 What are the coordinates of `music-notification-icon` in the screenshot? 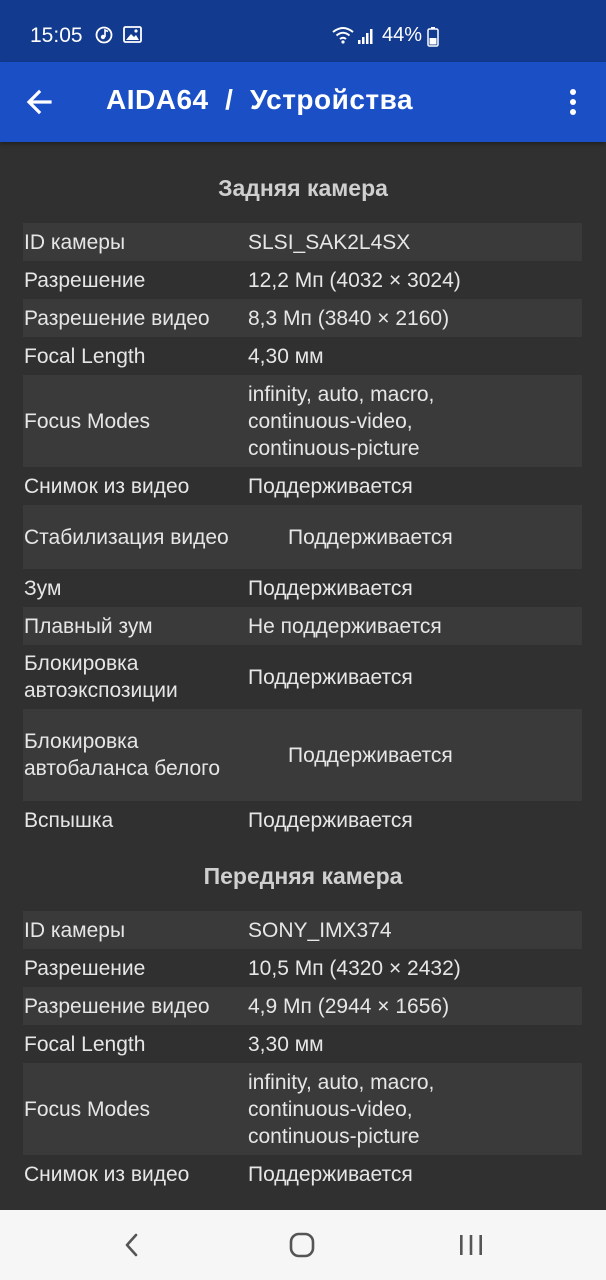 It's located at (104, 35).